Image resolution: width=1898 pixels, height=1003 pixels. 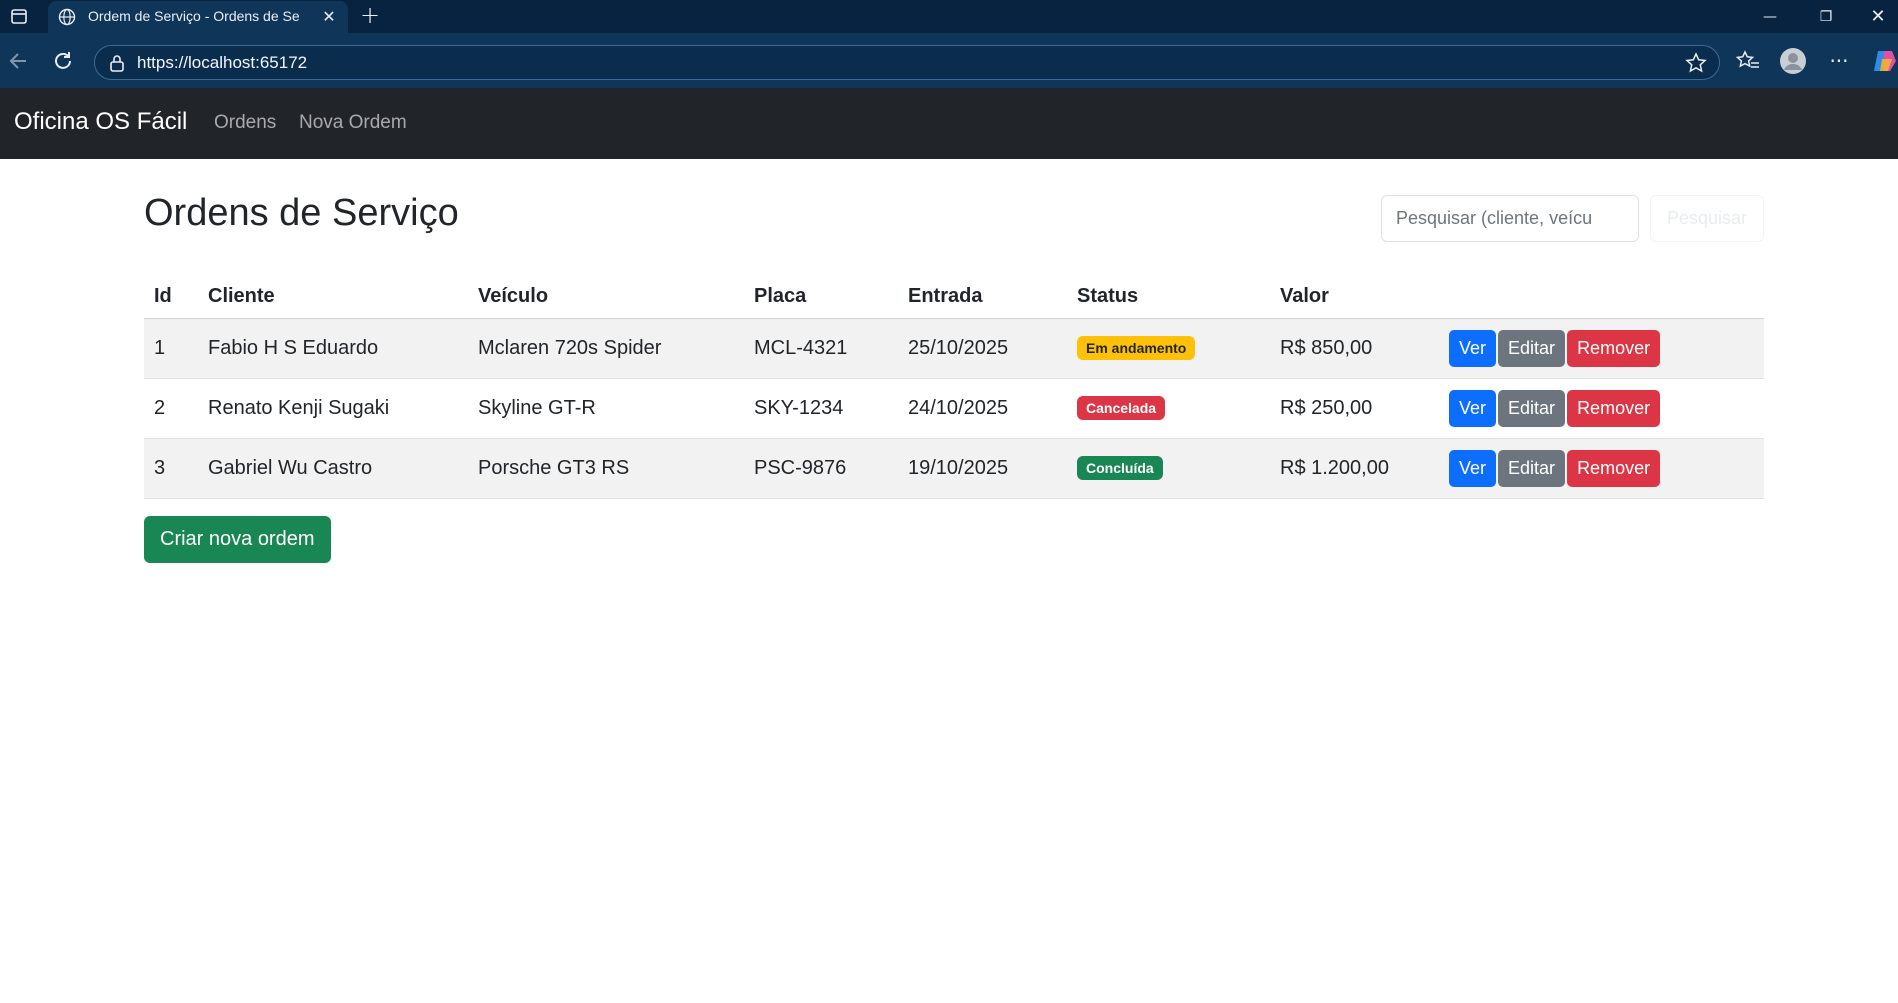 I want to click on close-window-icon: ✕, so click(x=1878, y=17).